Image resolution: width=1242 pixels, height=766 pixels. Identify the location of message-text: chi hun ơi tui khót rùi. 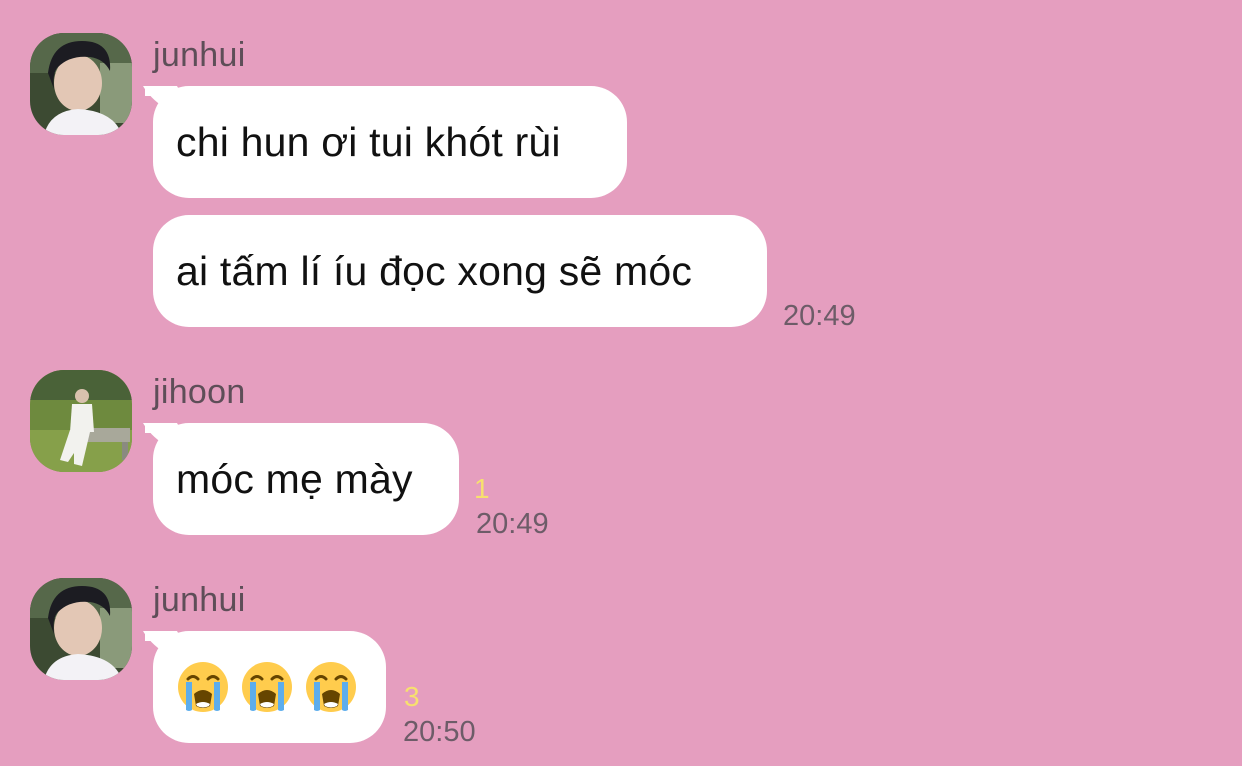
(368, 141).